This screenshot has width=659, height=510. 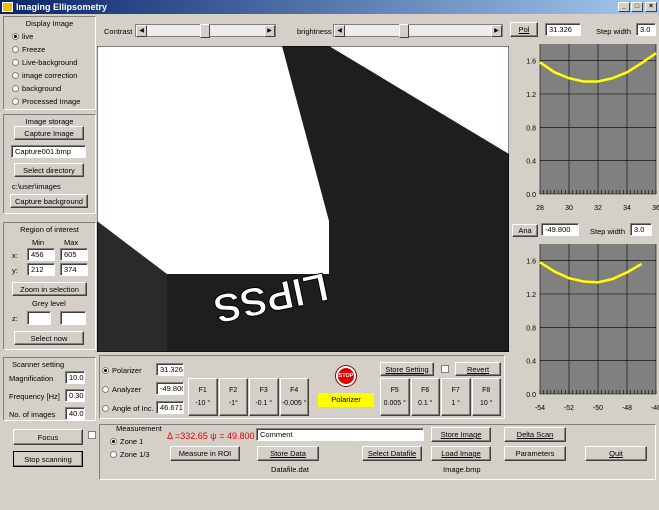 What do you see at coordinates (75, 395) in the screenshot?
I see `frequency-field: 0.30` at bounding box center [75, 395].